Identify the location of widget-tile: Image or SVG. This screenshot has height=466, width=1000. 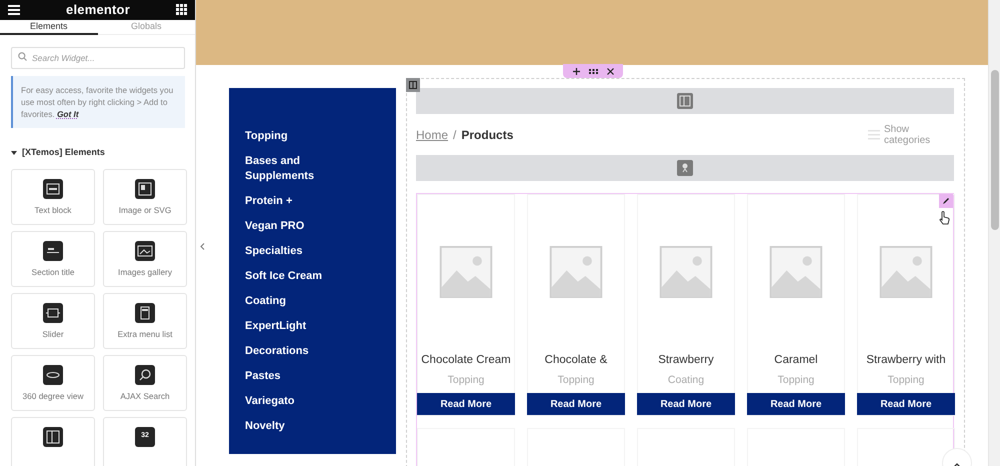
(145, 196).